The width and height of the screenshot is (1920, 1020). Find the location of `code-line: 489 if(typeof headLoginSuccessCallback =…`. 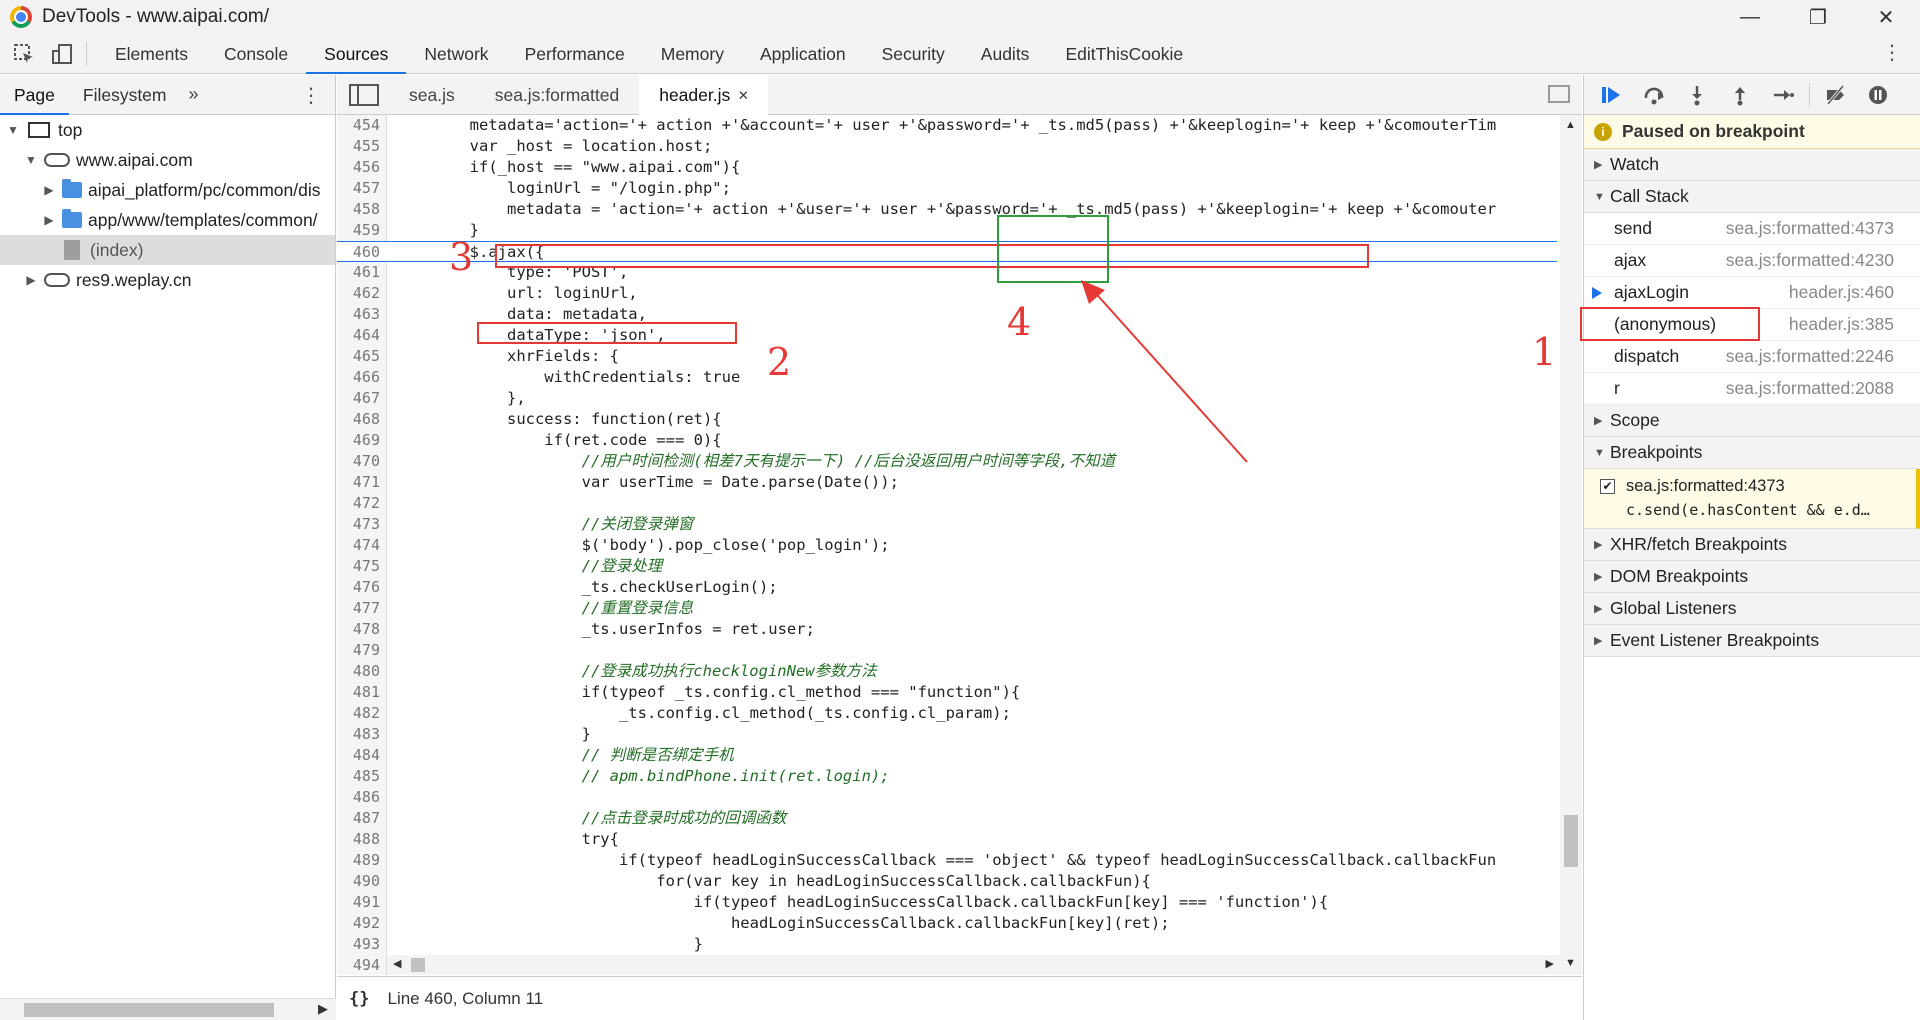

code-line: 489 if(typeof headLoginSuccessCallback =… is located at coordinates (947, 860).